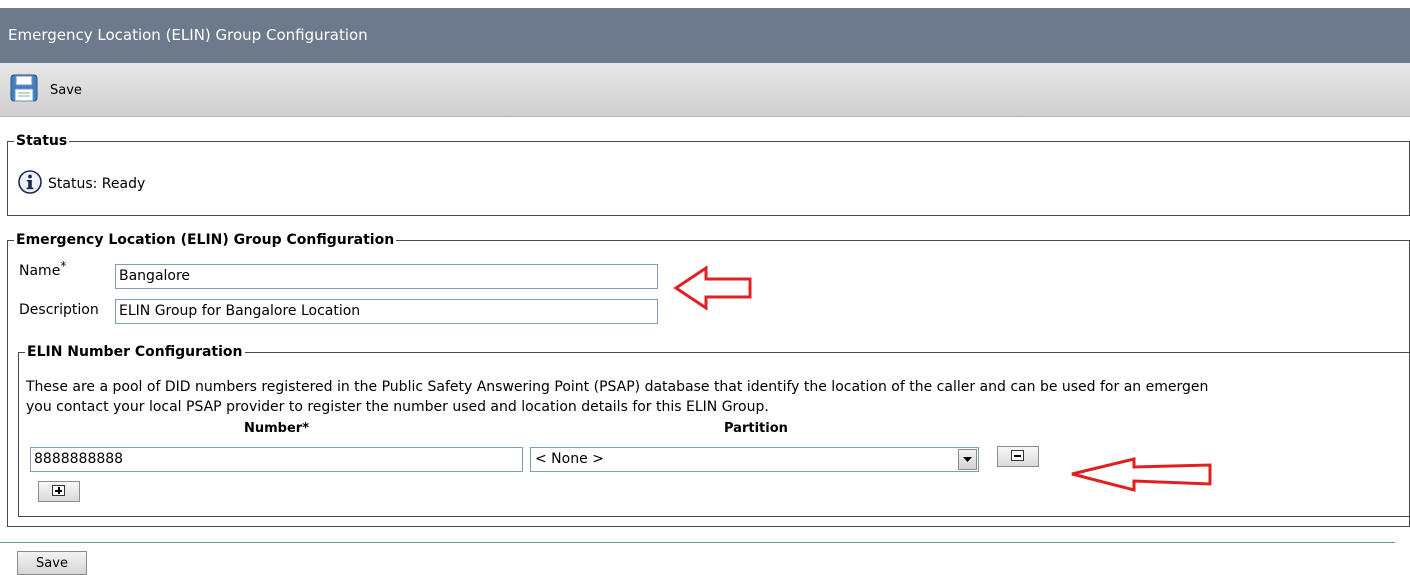 The height and width of the screenshot is (575, 1410). What do you see at coordinates (569, 459) in the screenshot?
I see `partition-select-value: < None >` at bounding box center [569, 459].